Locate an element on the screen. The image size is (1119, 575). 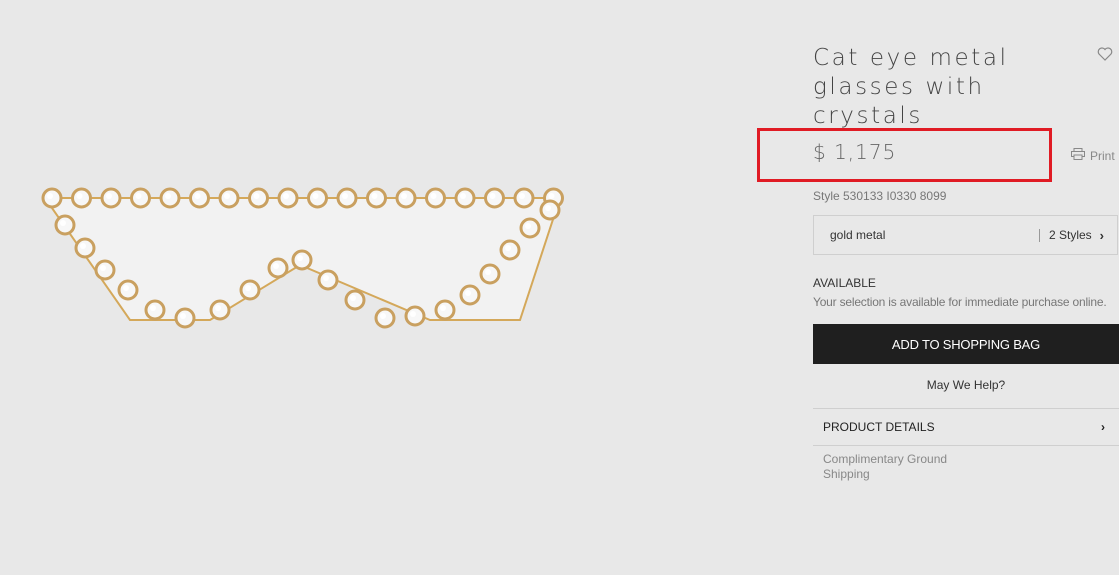
product-image is located at coordinates (302, 258).